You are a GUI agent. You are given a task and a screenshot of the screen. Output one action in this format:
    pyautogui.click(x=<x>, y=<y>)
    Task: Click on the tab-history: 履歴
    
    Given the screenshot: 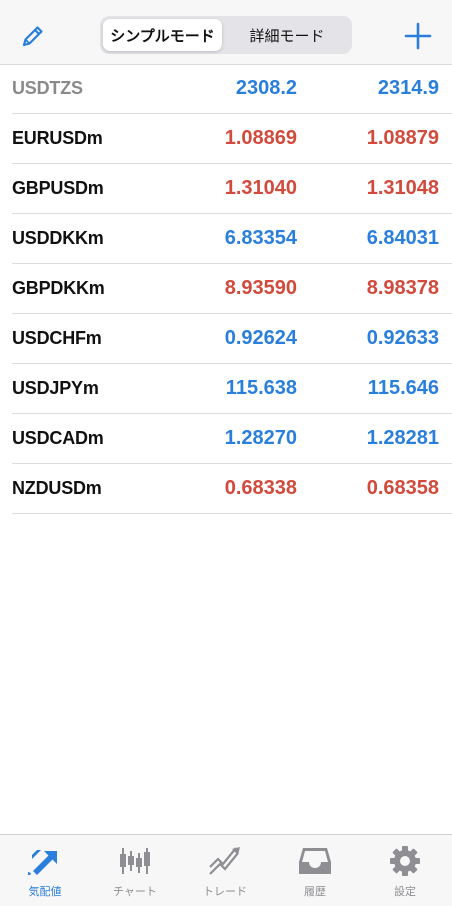 What is the action you would take?
    pyautogui.click(x=315, y=870)
    